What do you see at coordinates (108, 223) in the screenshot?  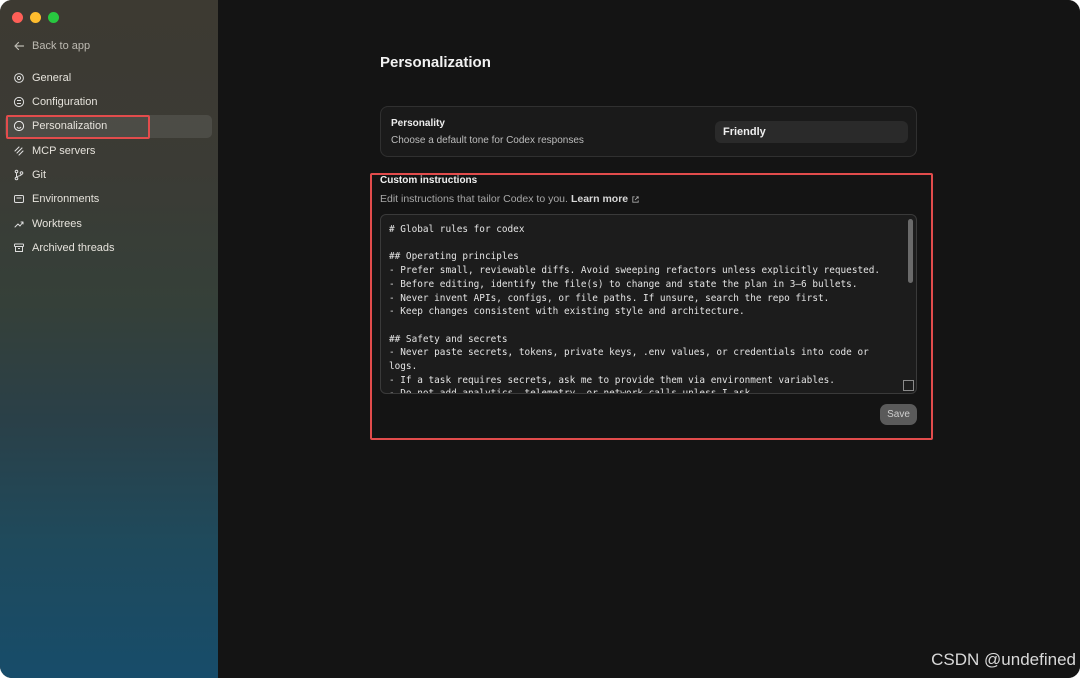 I see `sidebar-item-worktrees: Worktrees` at bounding box center [108, 223].